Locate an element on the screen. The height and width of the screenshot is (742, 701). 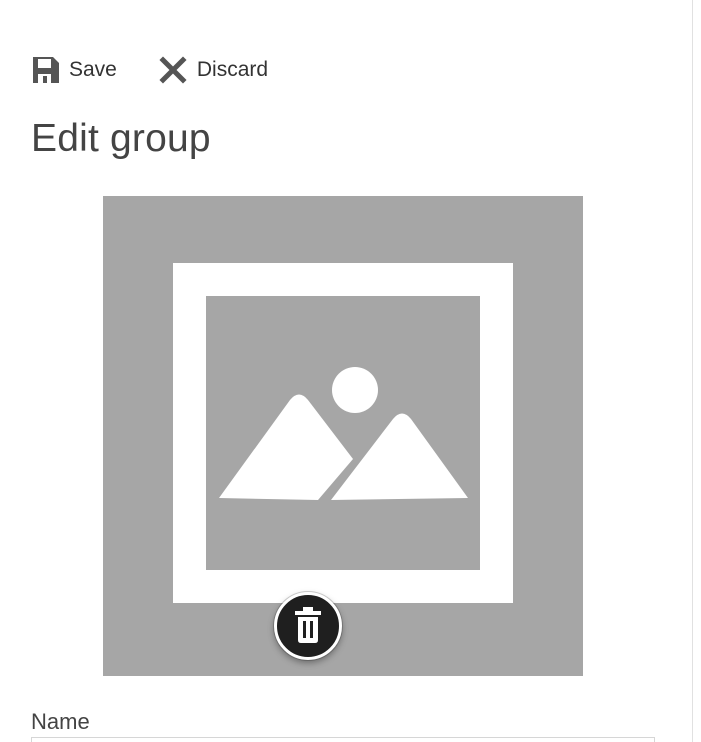
name-label: Name is located at coordinates (60, 721).